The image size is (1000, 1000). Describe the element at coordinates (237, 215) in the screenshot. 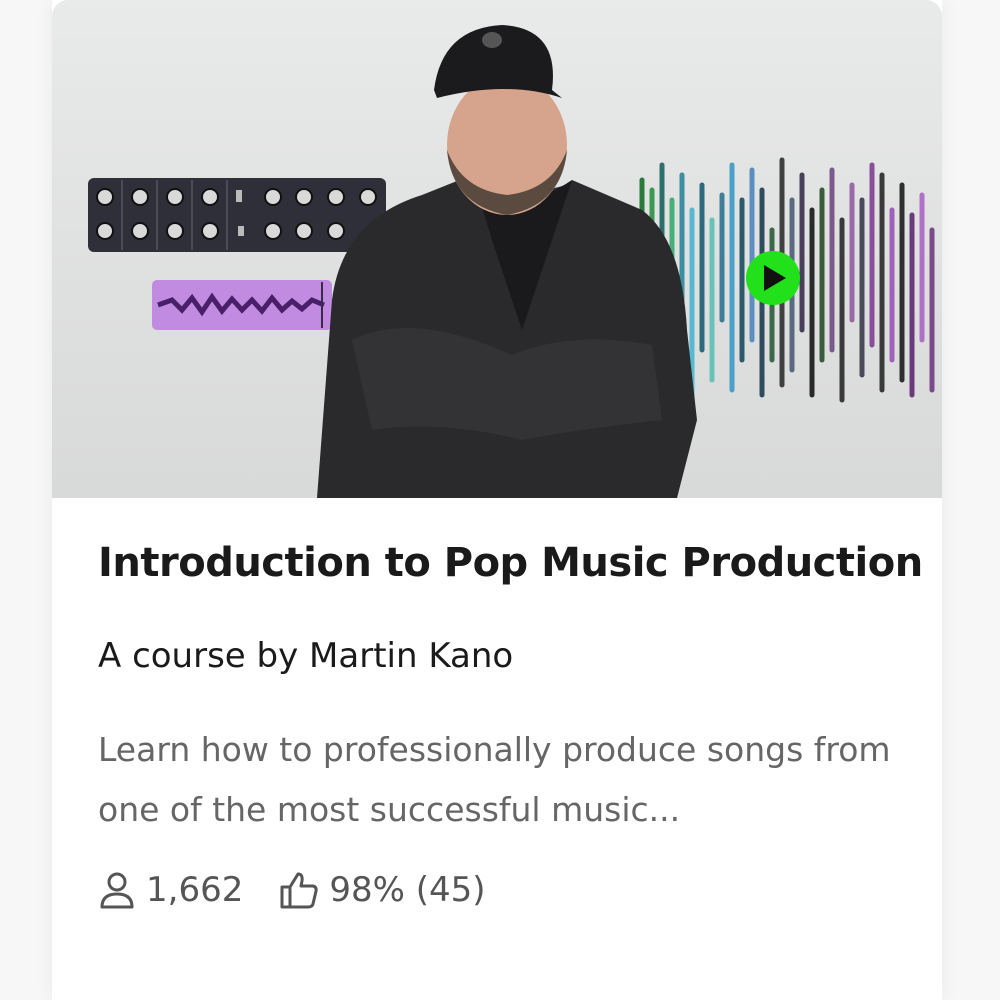

I see `mixer-panel-graphic` at that location.